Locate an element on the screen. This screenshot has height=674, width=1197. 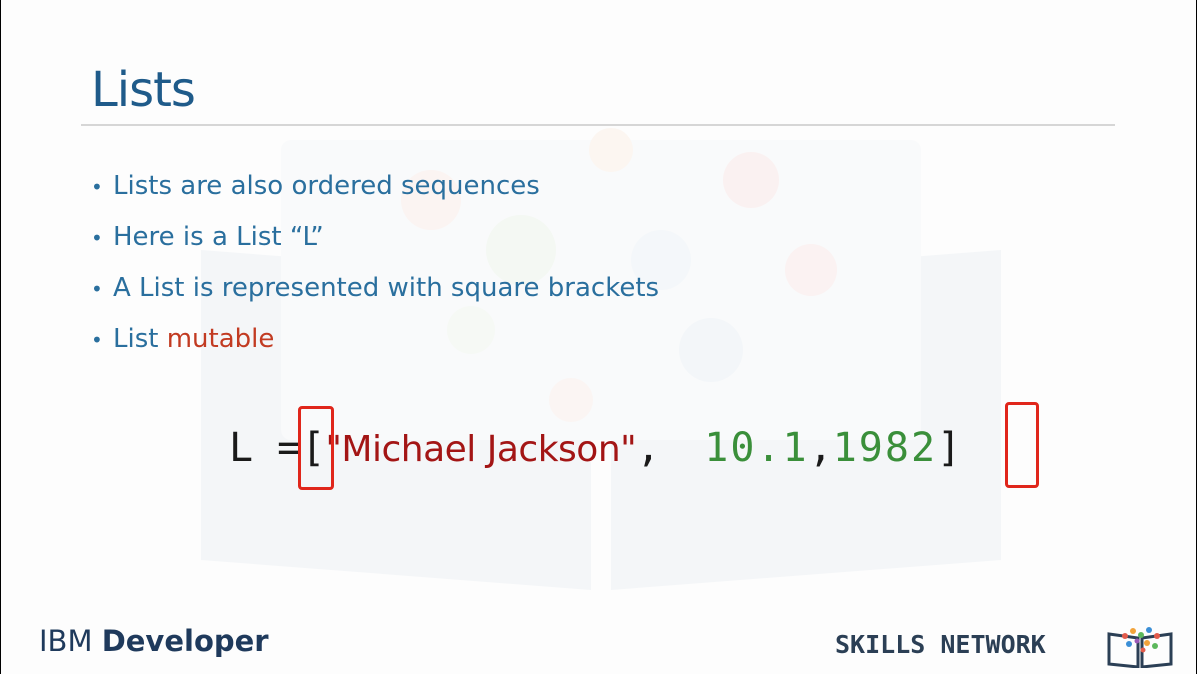
code-example: L =["Michael Jackson", 10.1,1982] is located at coordinates (595, 448).